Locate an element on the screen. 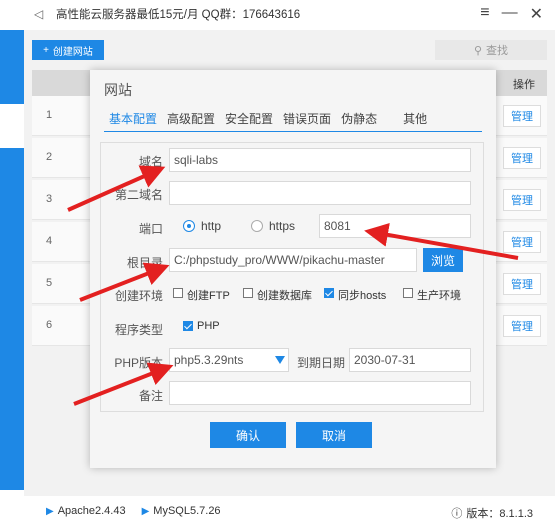 This screenshot has height=526, width=555. minimize-icon: — is located at coordinates (510, 14).